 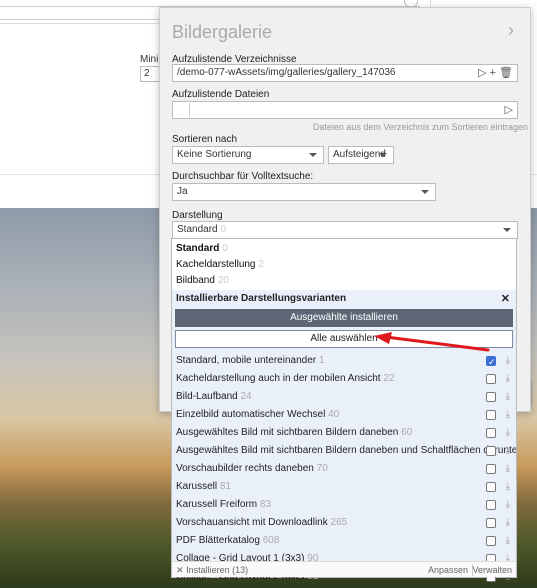 What do you see at coordinates (344, 299) in the screenshot?
I see `installable-variants-header: Installierbare Darstellungsvarianten ✕` at bounding box center [344, 299].